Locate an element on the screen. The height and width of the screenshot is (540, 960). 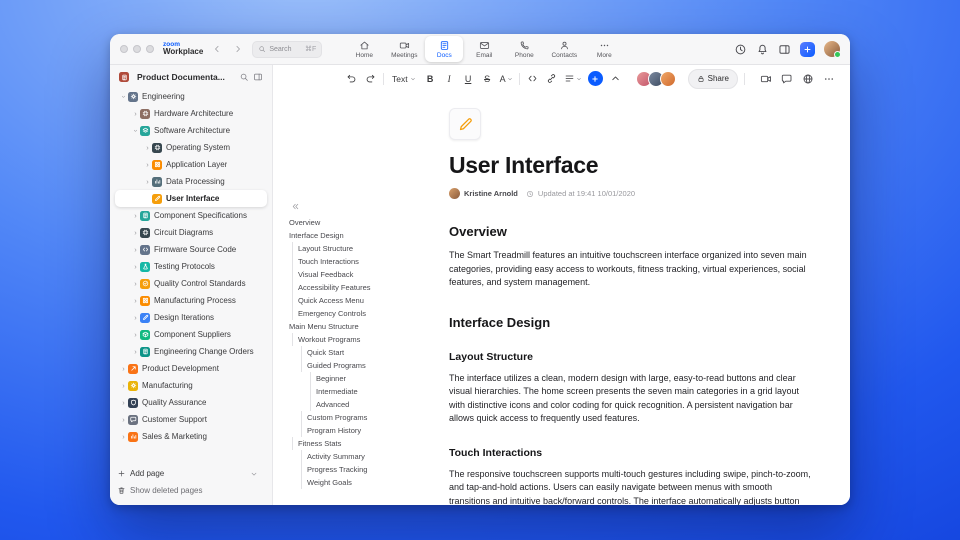
history-button is located at coordinates (740, 49).